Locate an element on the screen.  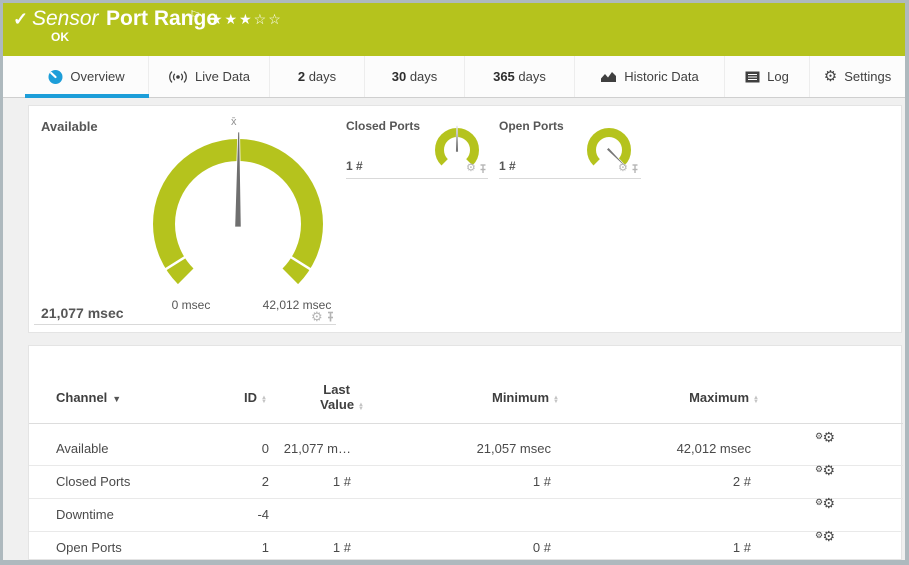
status-badge: OK is located at coordinates (60, 37).